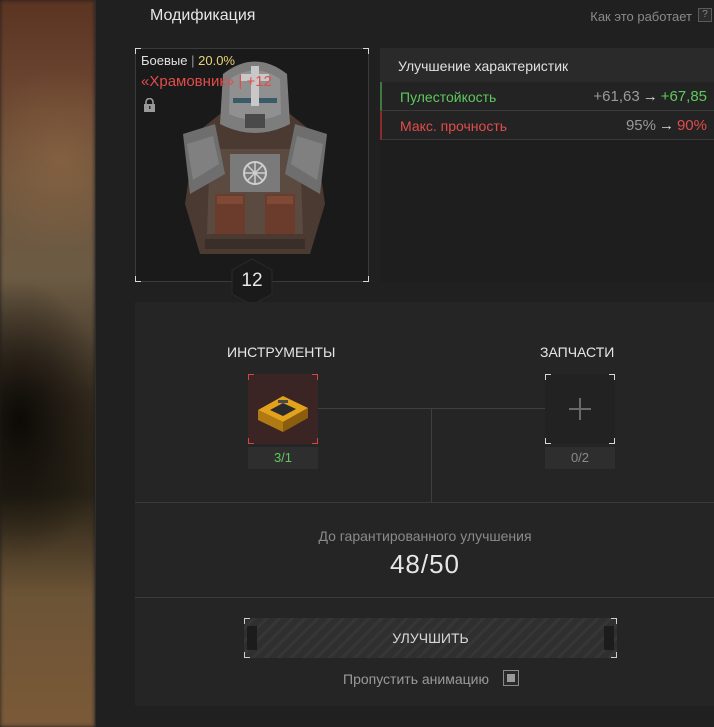 This screenshot has height=727, width=714. What do you see at coordinates (577, 352) in the screenshot?
I see `parts-title: ЗАПЧАСТИ` at bounding box center [577, 352].